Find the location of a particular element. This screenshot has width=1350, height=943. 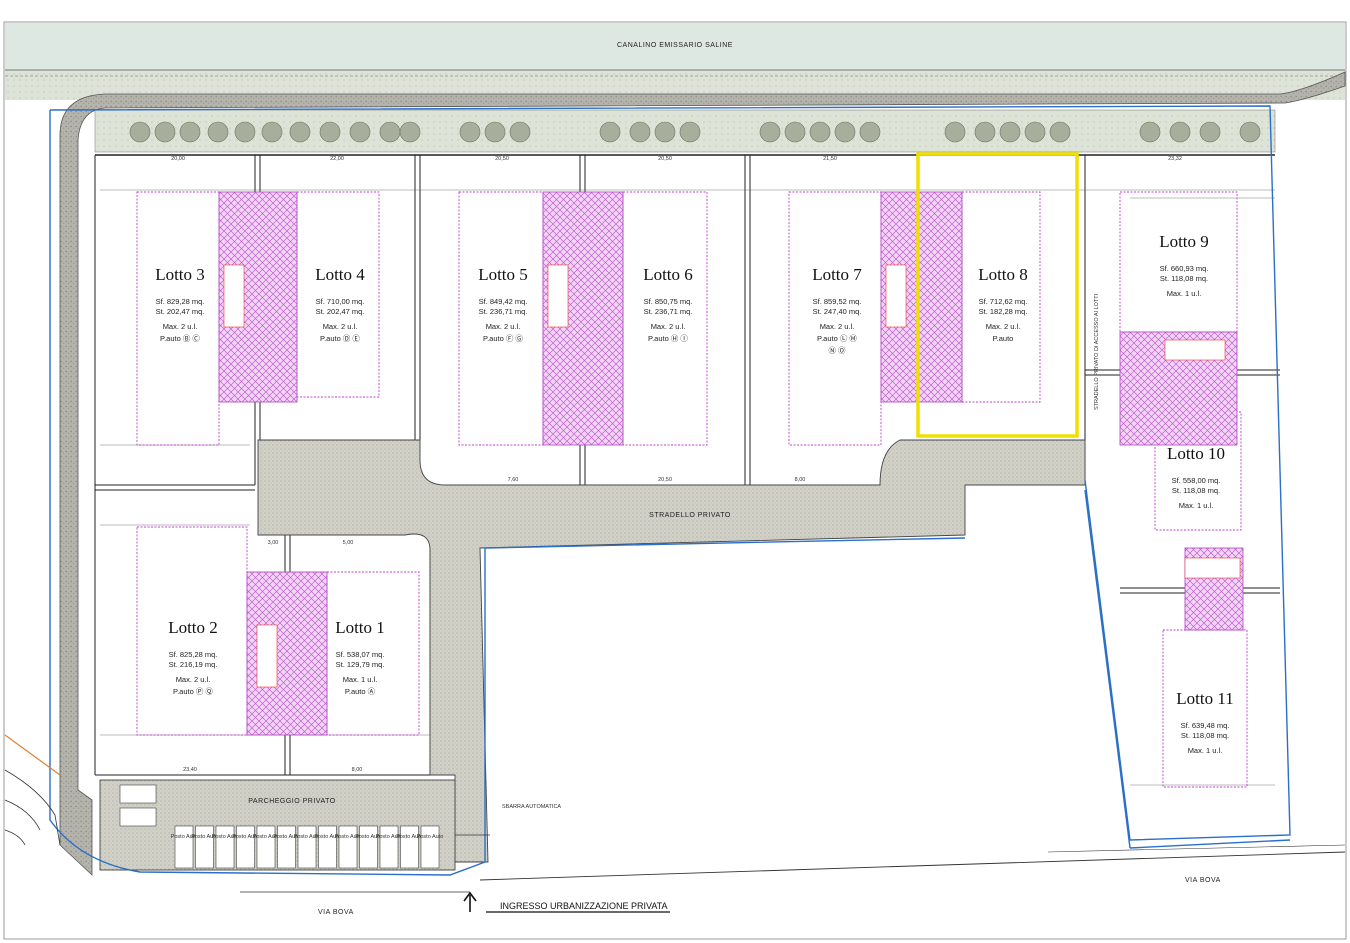

parking-slot-label: Posto Auto is located at coordinates (430, 837).